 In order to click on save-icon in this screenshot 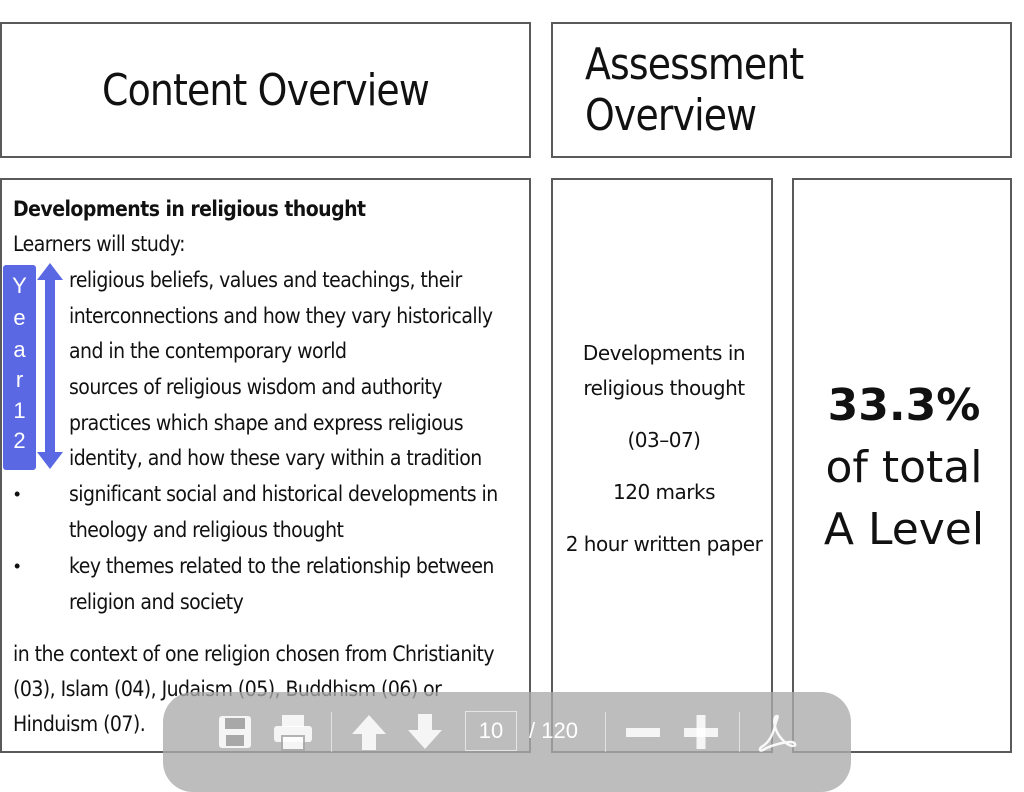, I will do `click(235, 732)`.